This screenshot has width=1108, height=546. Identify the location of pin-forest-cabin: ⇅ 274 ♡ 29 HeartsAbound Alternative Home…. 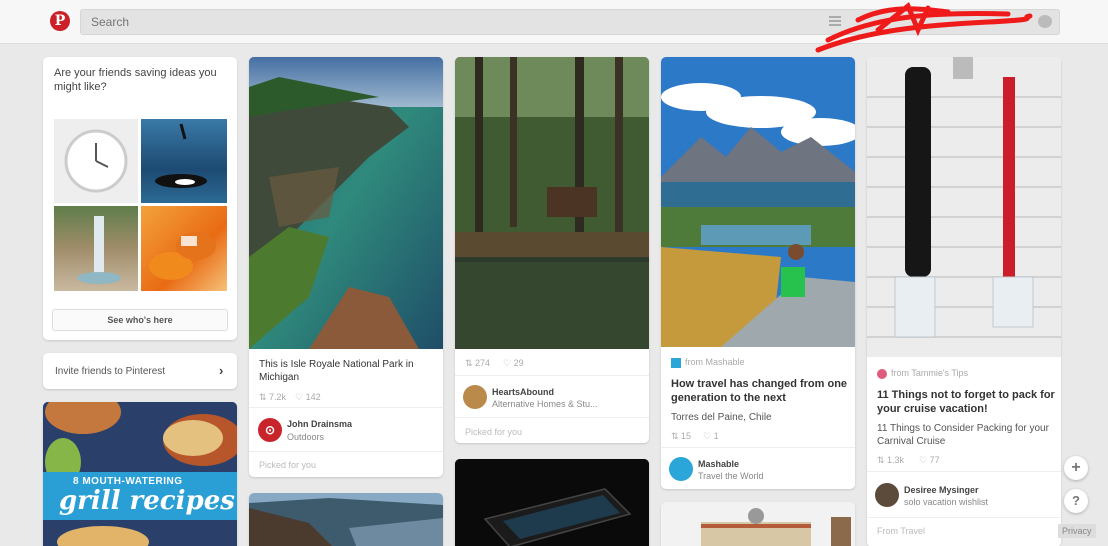
(552, 250).